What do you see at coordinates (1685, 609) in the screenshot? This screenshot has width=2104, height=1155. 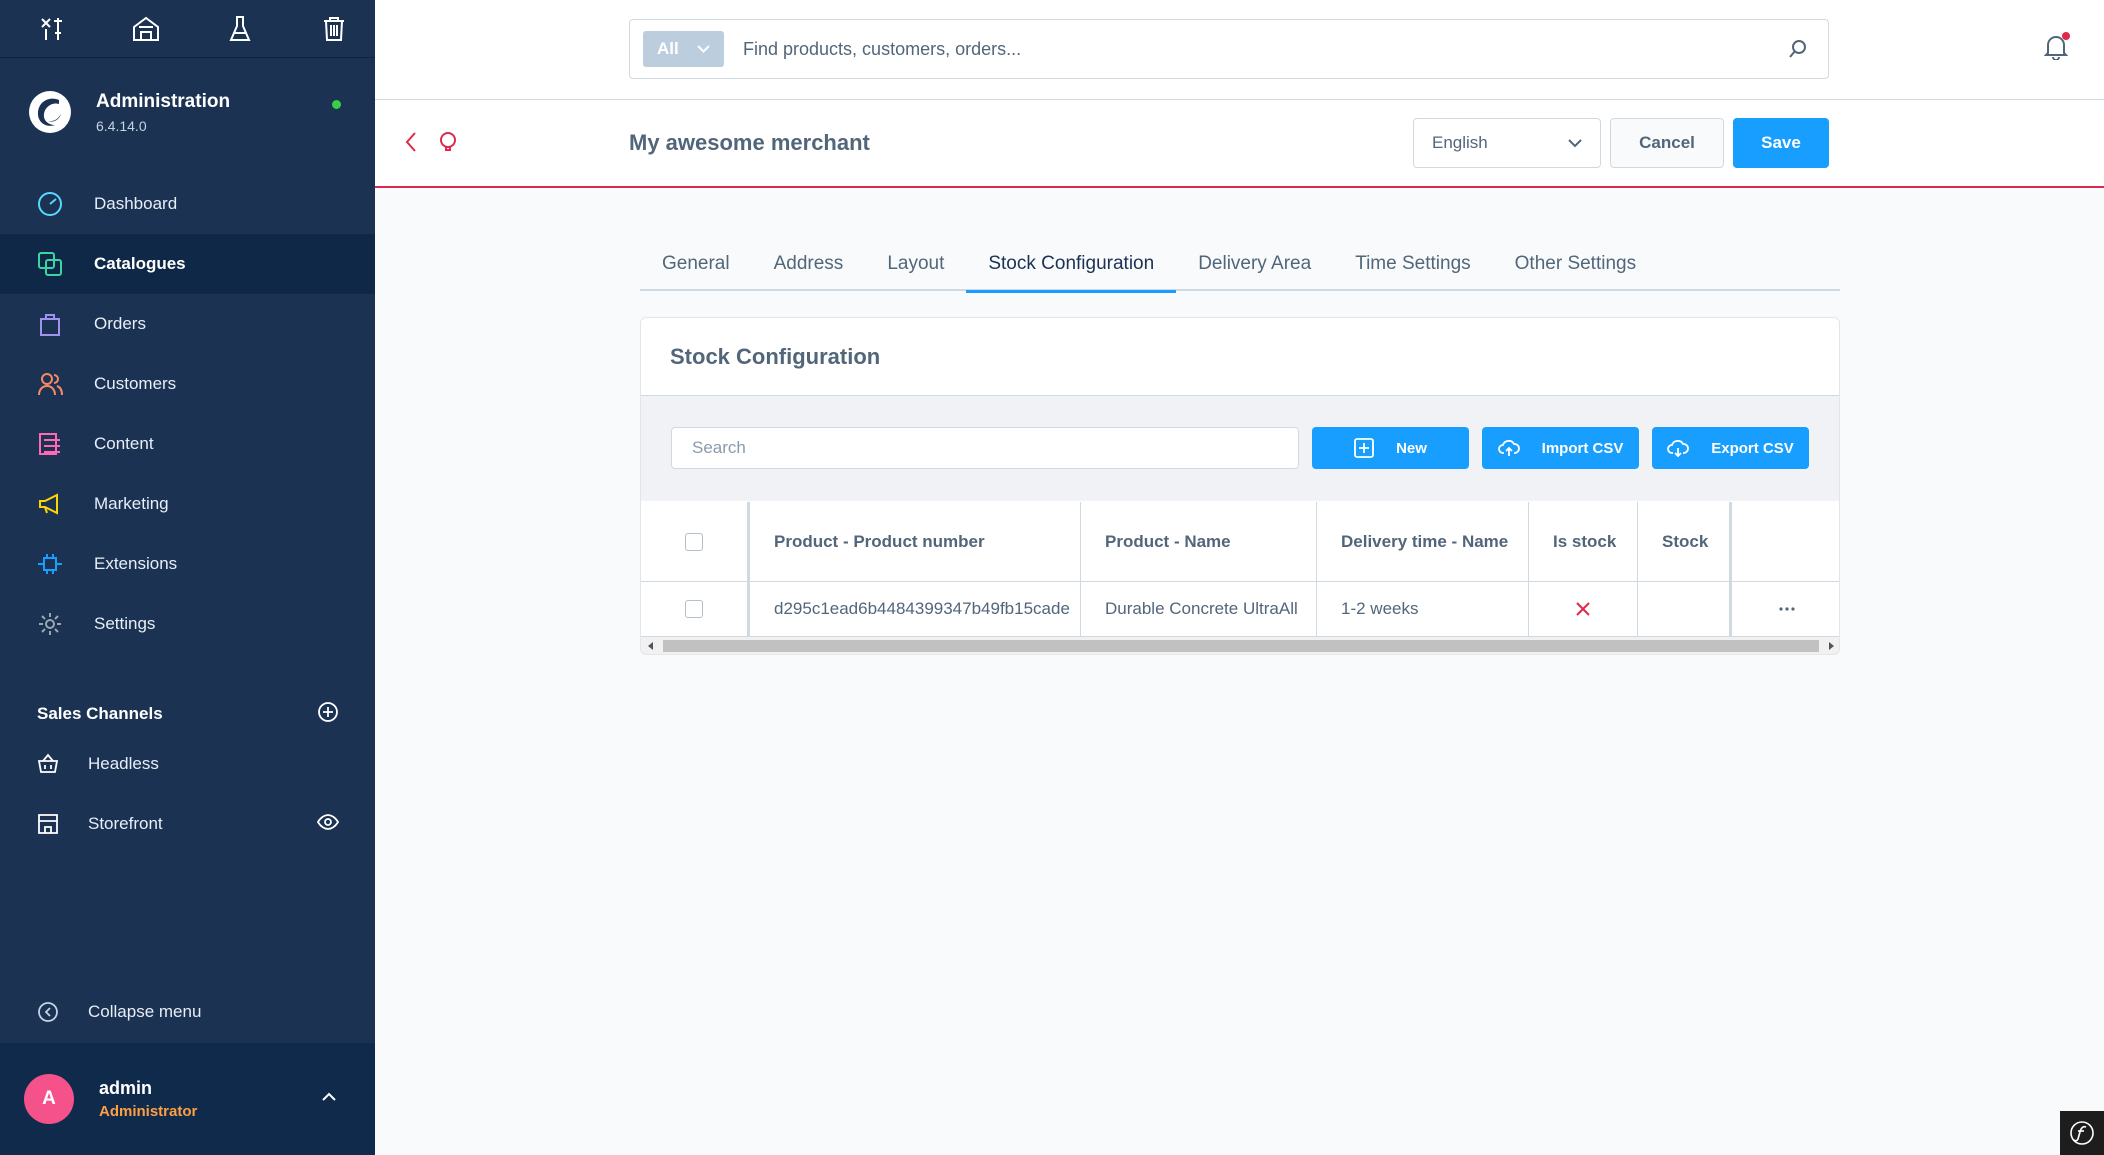 I see `cell-stock` at bounding box center [1685, 609].